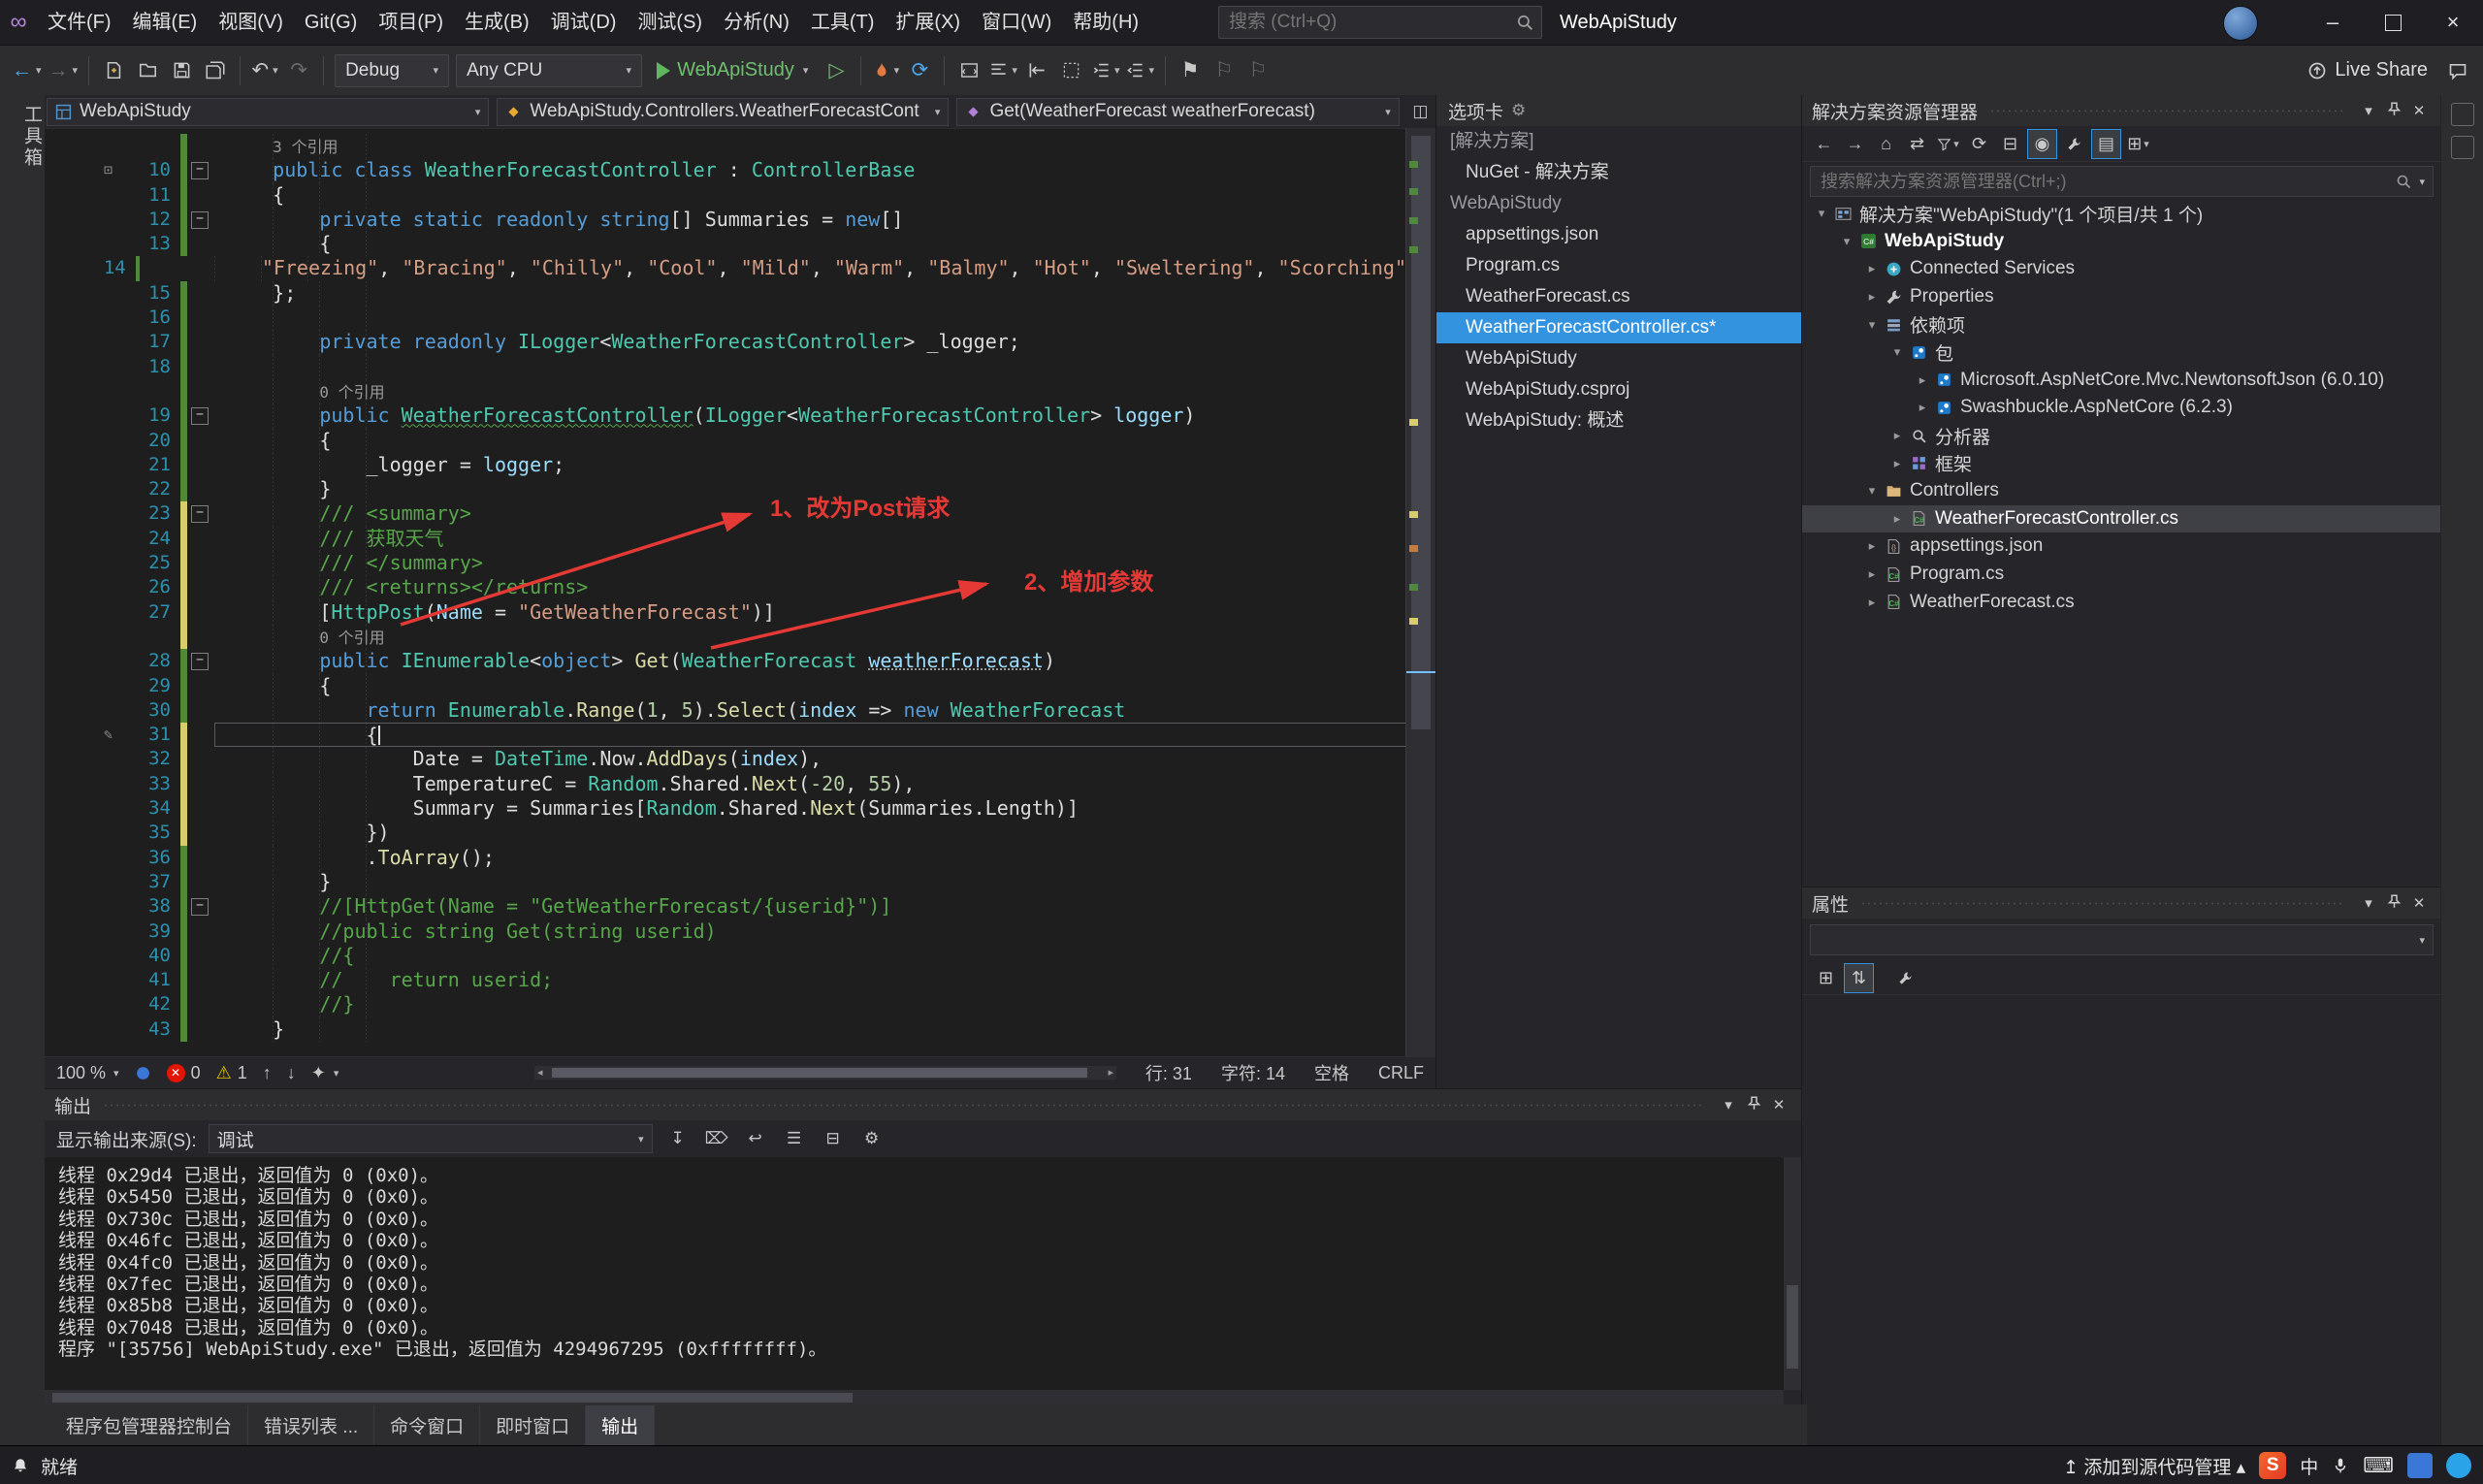 The height and width of the screenshot is (1484, 2483). I want to click on code-line: 43 }, so click(726, 1029).